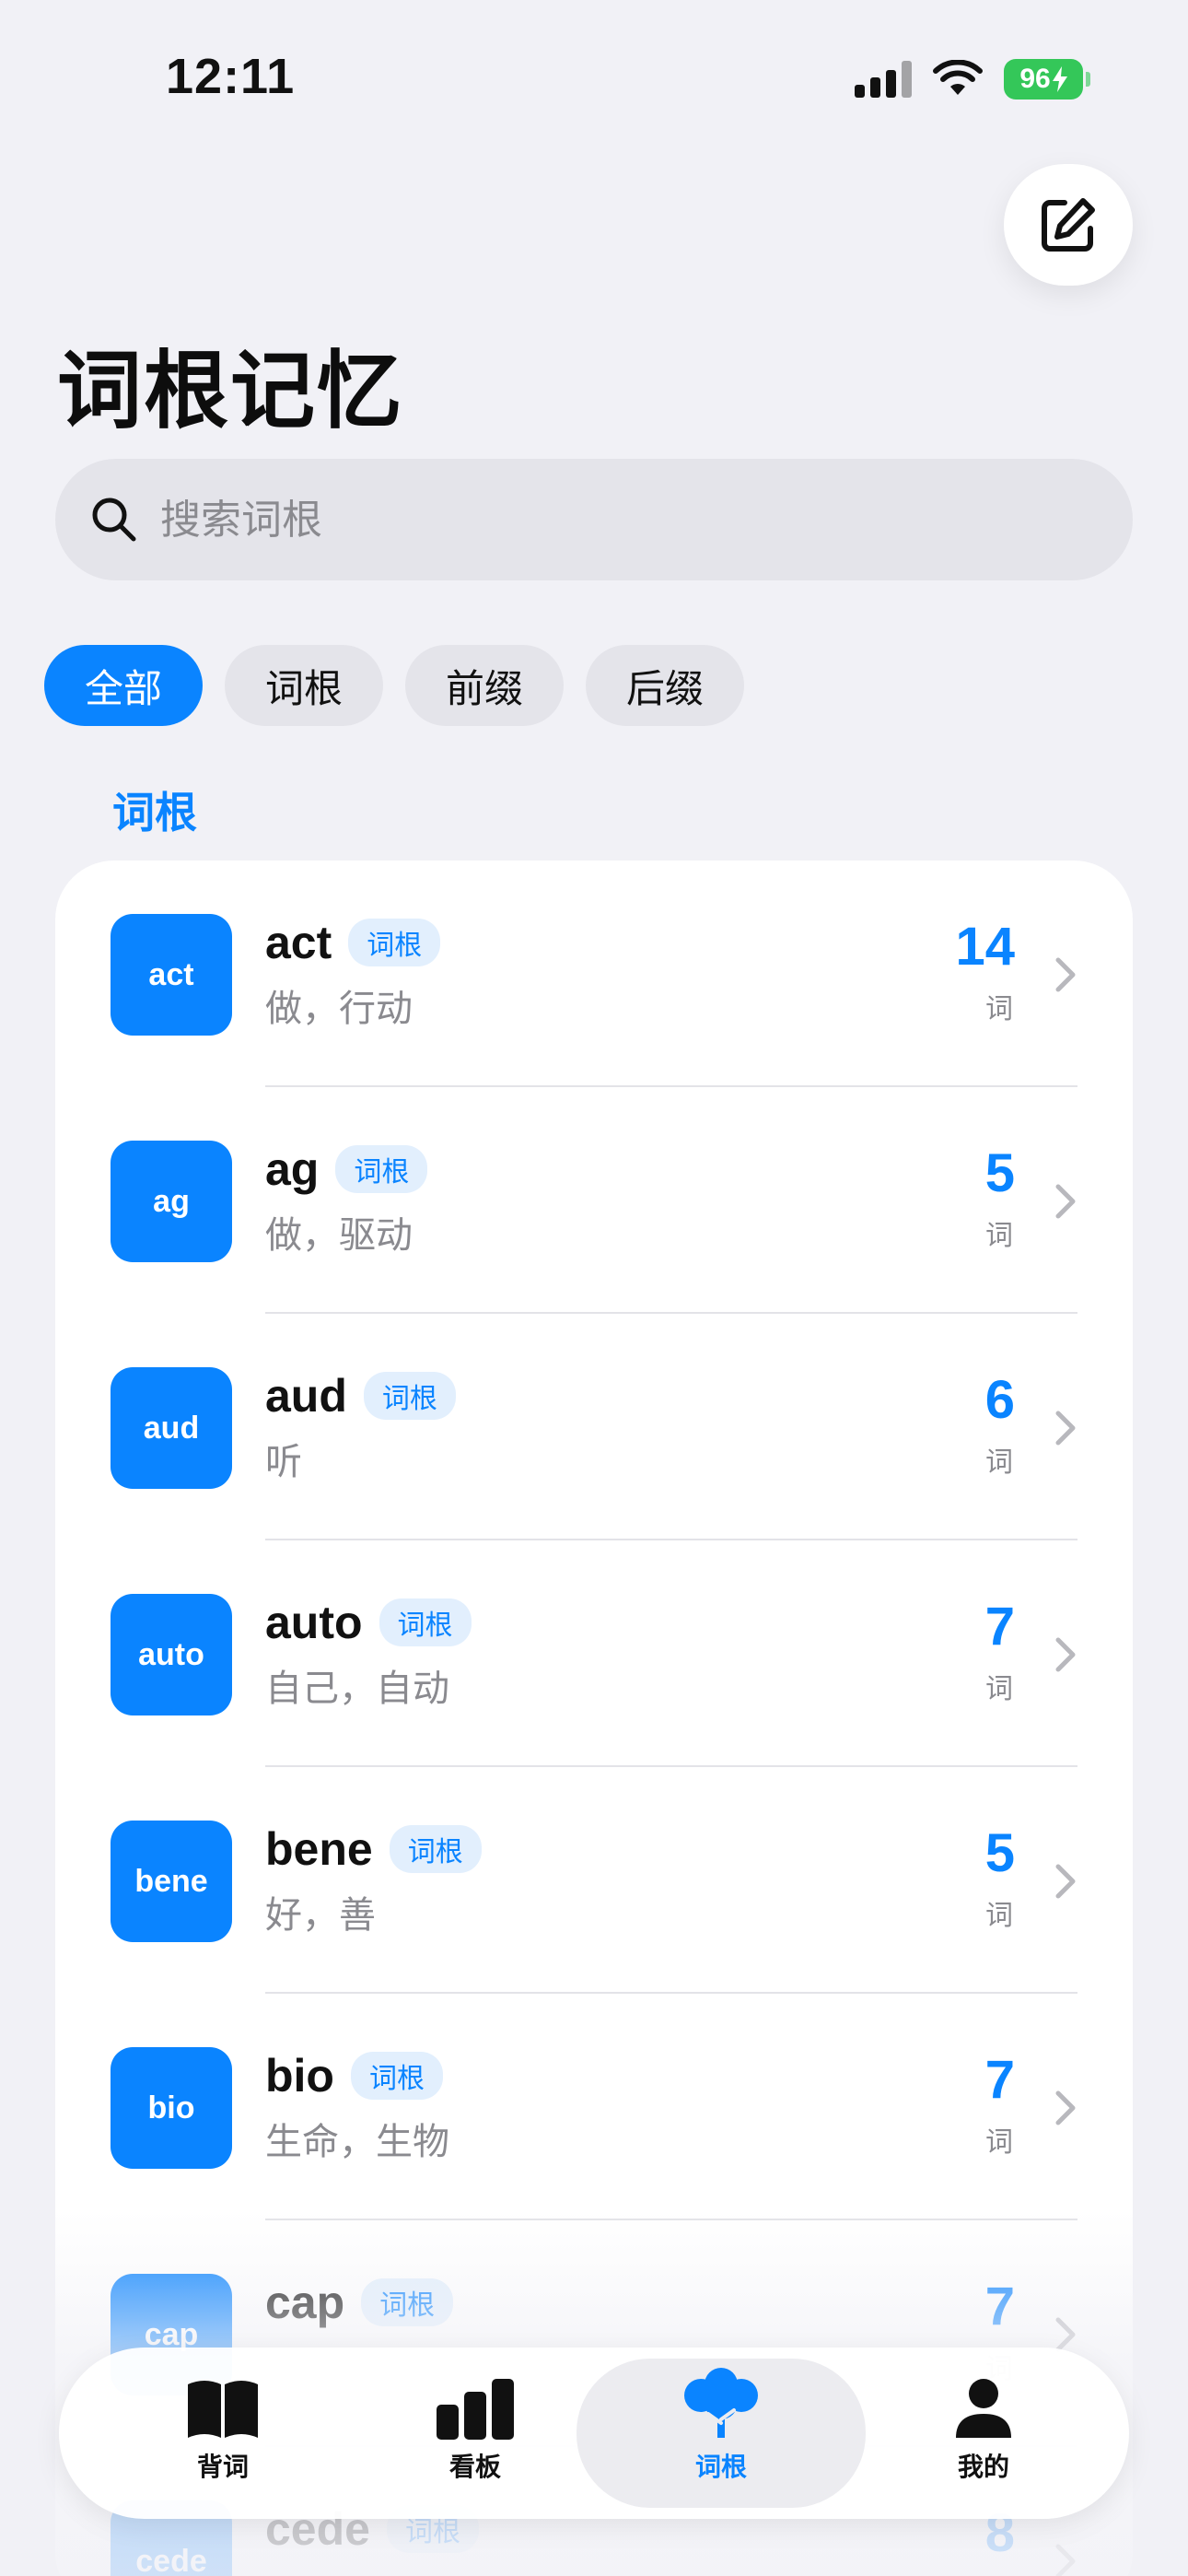  Describe the element at coordinates (172, 1201) in the screenshot. I see `root-badge: ag` at that location.